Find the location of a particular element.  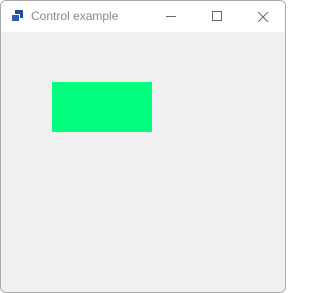

maximize-button is located at coordinates (217, 16).